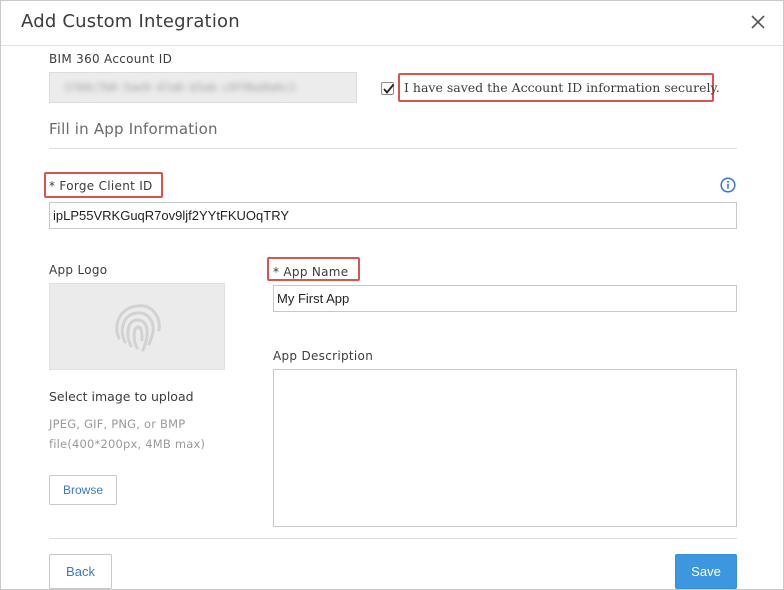 The height and width of the screenshot is (590, 784). Describe the element at coordinates (706, 571) in the screenshot. I see `save-button: Save` at that location.